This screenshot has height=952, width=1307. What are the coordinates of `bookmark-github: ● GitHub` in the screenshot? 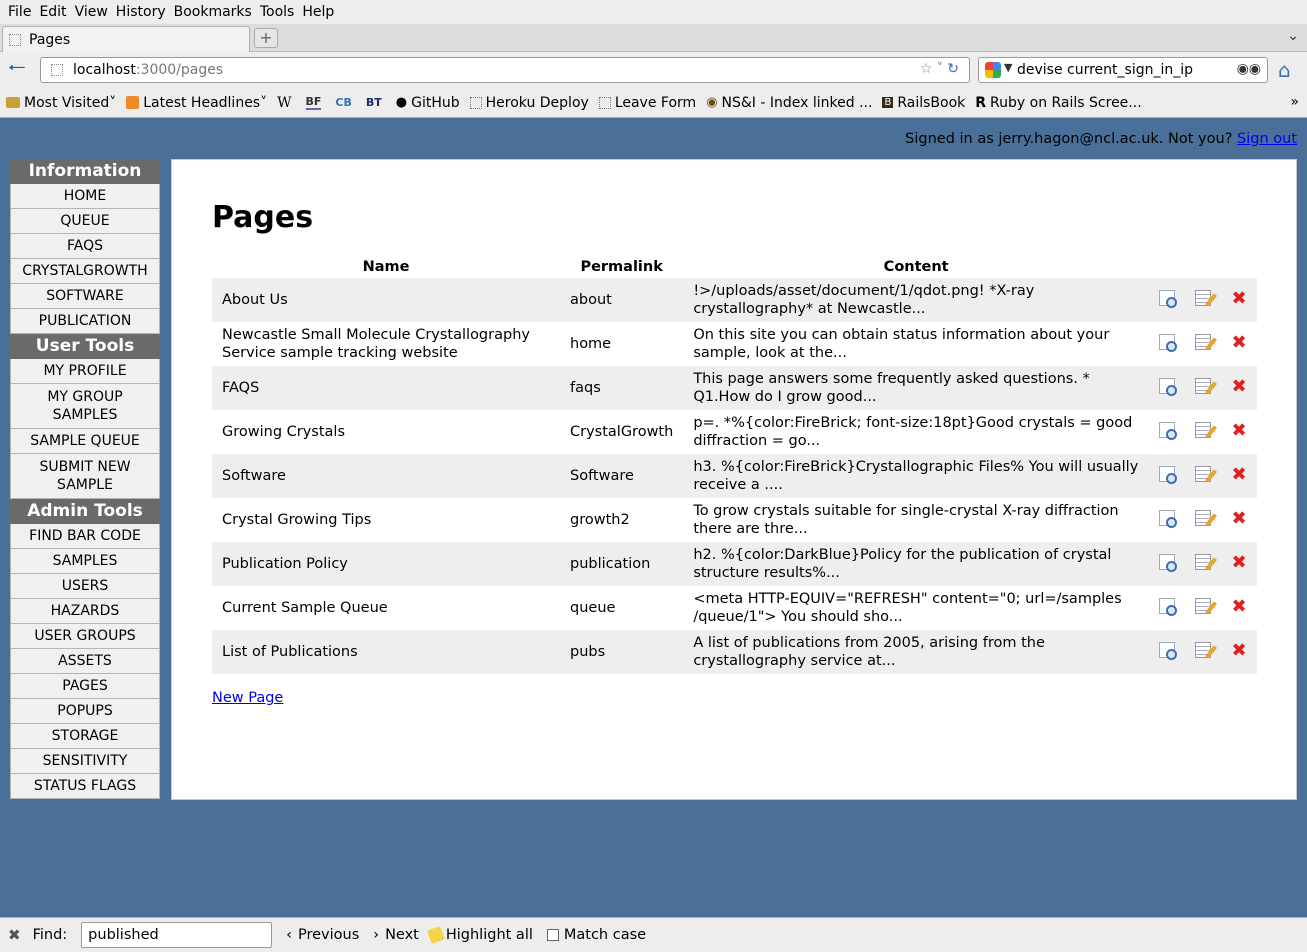 It's located at (428, 103).